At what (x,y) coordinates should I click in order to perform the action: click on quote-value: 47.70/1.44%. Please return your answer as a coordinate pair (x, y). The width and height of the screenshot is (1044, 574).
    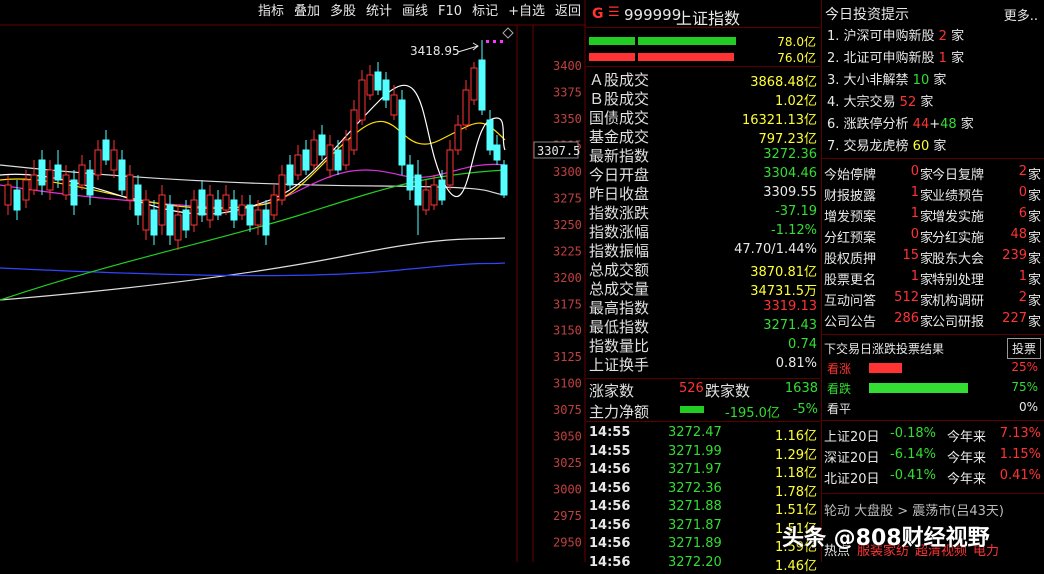
    Looking at the image, I should click on (775, 249).